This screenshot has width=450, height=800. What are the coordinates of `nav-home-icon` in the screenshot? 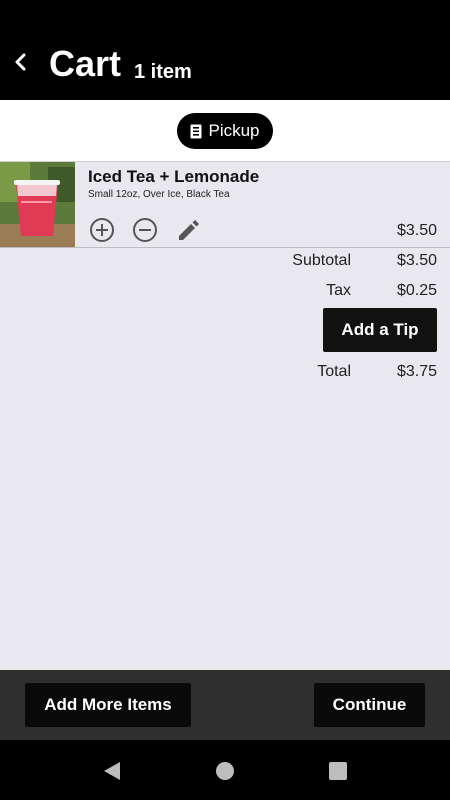 It's located at (225, 771).